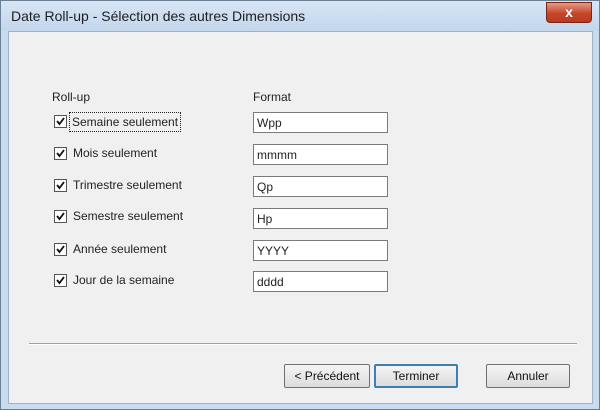 Image resolution: width=600 pixels, height=410 pixels. What do you see at coordinates (303, 344) in the screenshot?
I see `separator` at bounding box center [303, 344].